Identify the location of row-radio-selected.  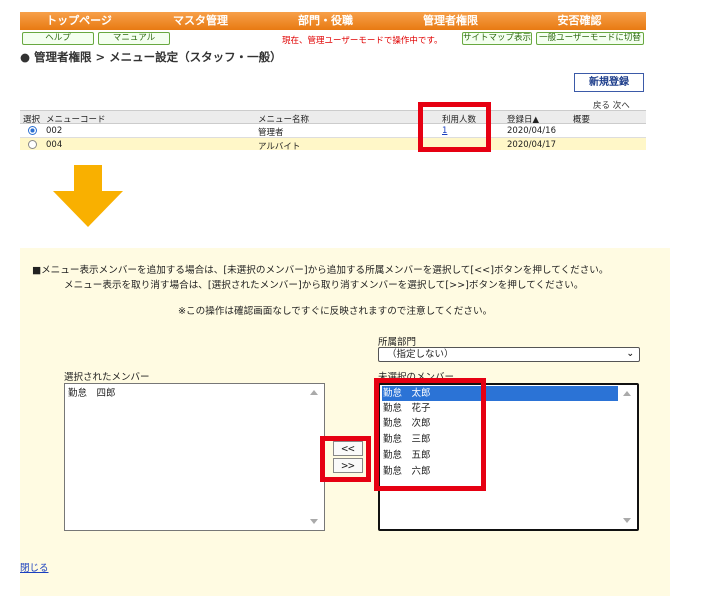
(32, 130).